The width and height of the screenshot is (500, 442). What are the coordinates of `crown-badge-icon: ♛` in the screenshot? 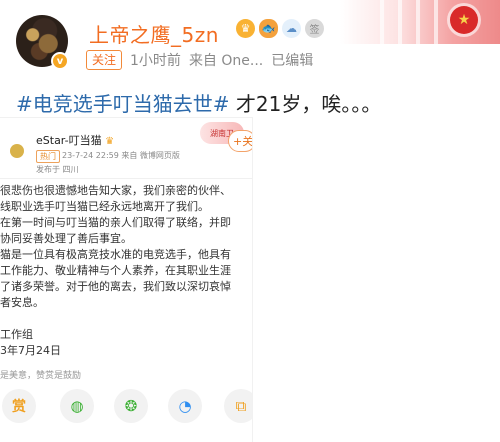 It's located at (245, 28).